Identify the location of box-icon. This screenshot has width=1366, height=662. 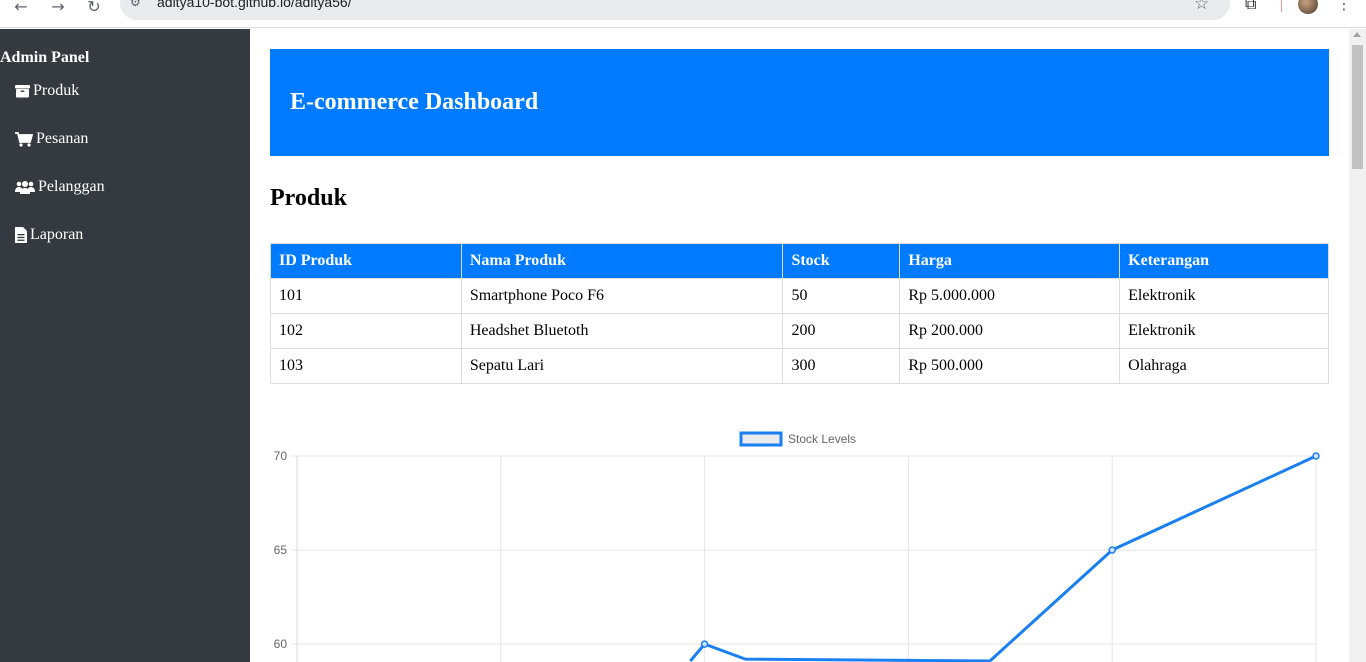
(22, 91).